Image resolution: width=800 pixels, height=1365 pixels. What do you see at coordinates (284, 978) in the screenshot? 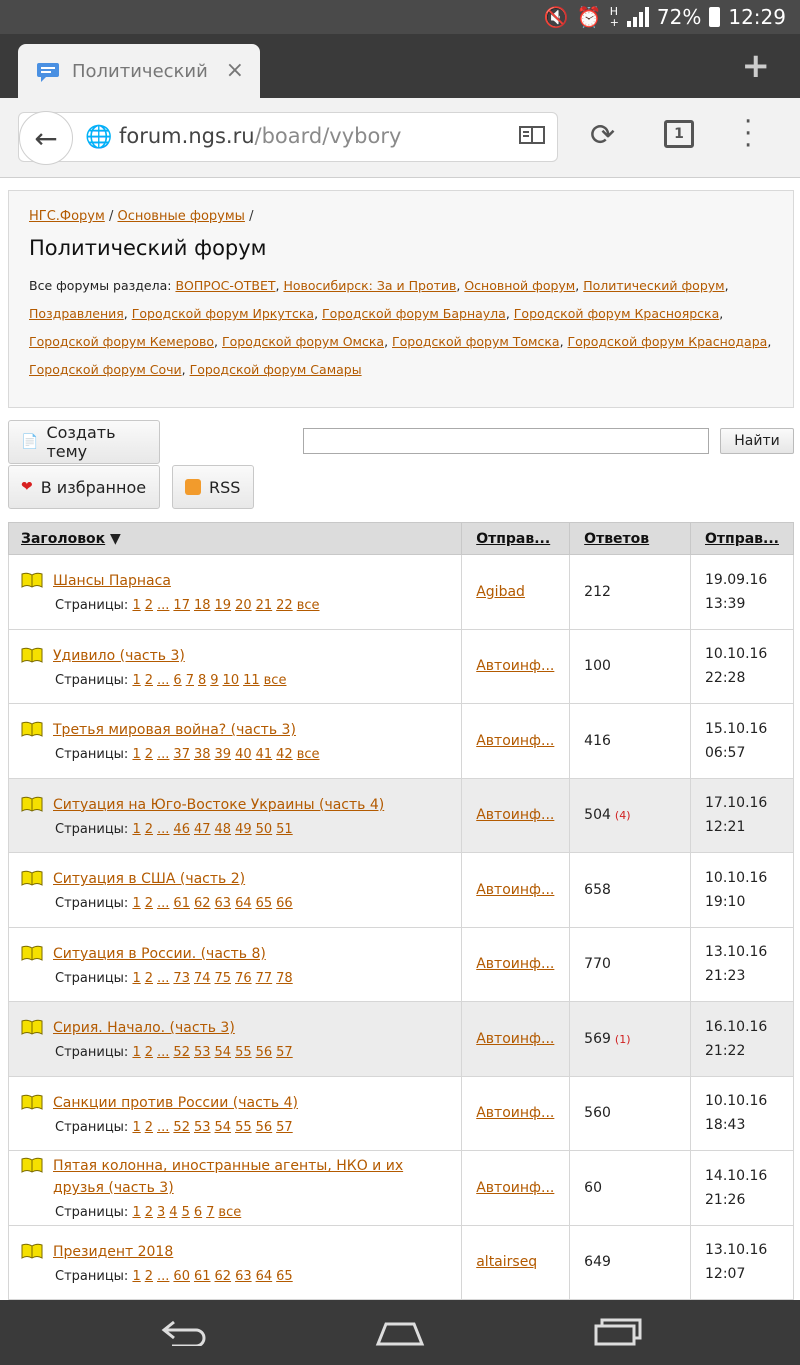
I see `page-link: 78` at bounding box center [284, 978].